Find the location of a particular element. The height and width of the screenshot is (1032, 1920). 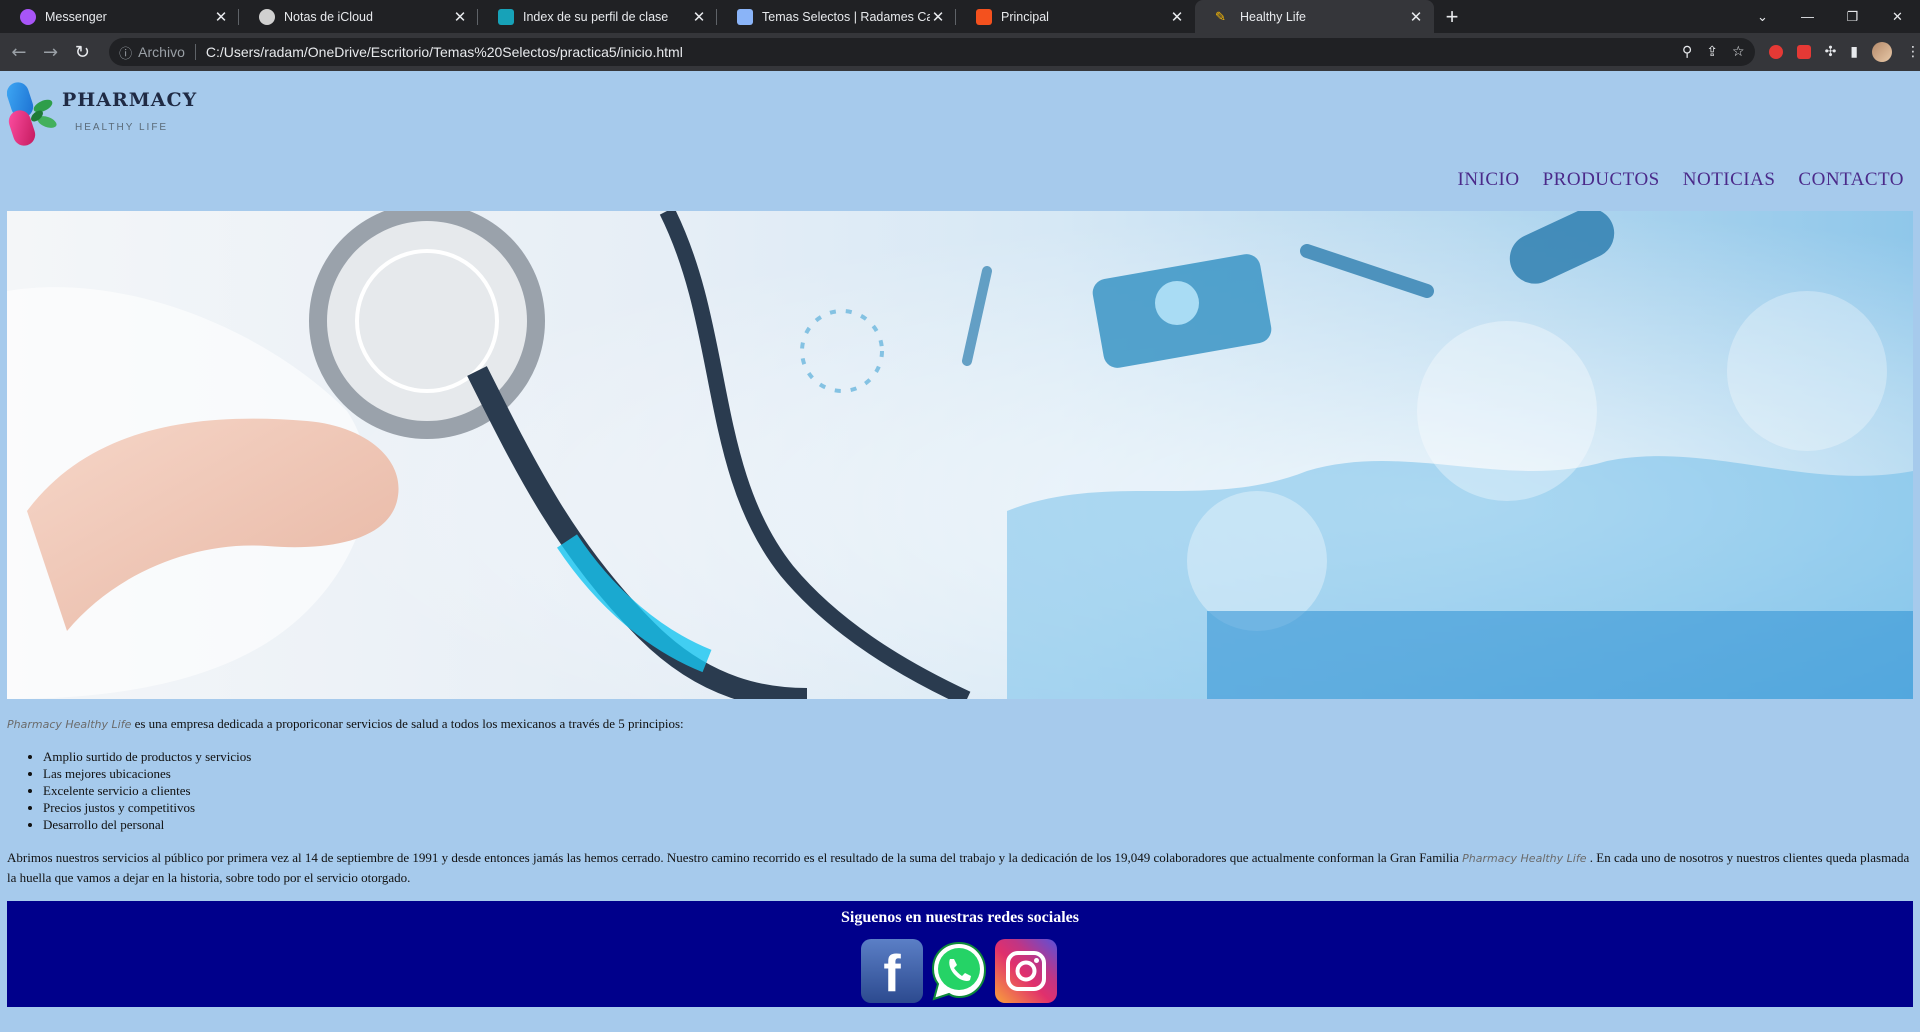

new-tab-button: + is located at coordinates (1452, 16).